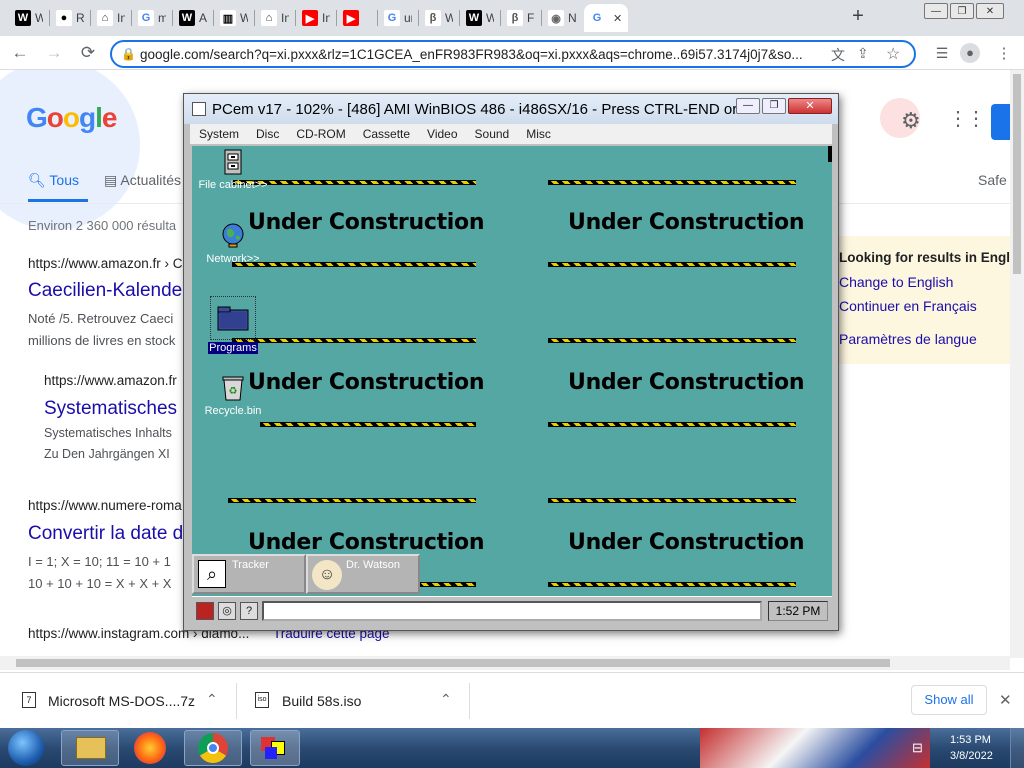 The height and width of the screenshot is (768, 1024). Describe the element at coordinates (218, 134) in the screenshot. I see `menu-system: System` at that location.